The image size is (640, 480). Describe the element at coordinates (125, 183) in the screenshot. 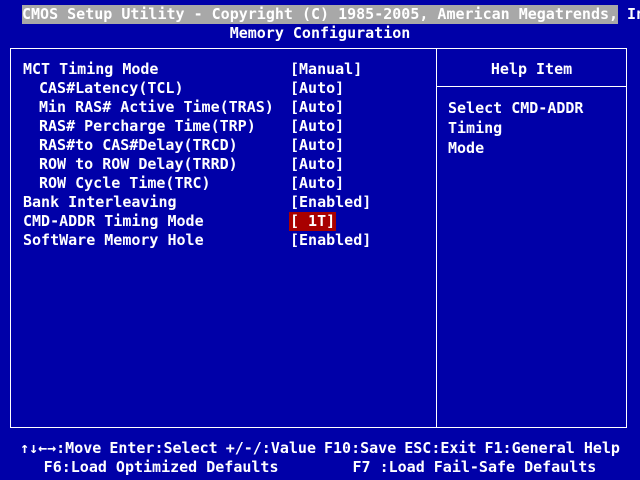

I see `setting-label: ROW Cycle Time(TRC)` at that location.